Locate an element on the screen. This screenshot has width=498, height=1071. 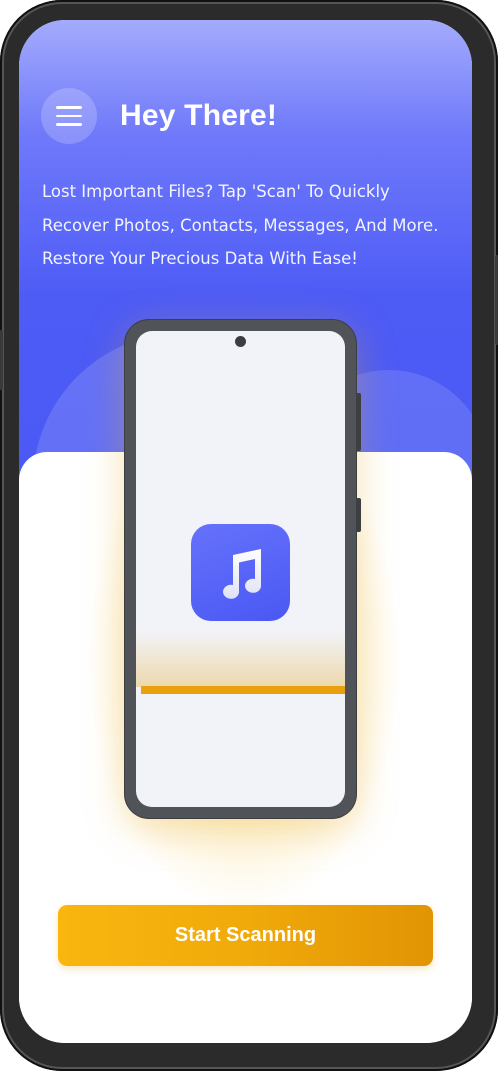
scan-line is located at coordinates (243, 690).